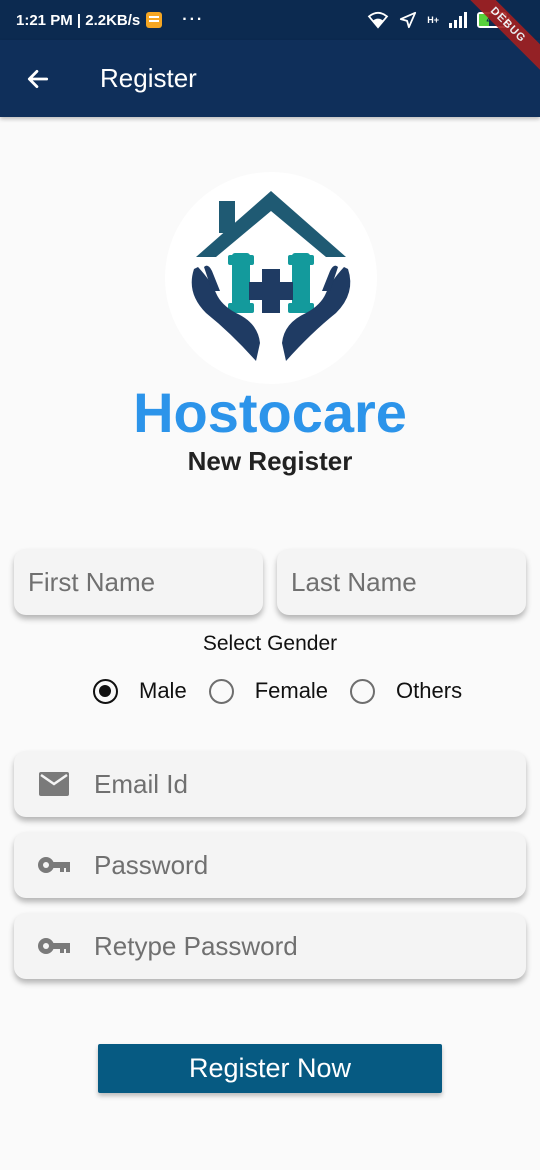 The image size is (540, 1170). What do you see at coordinates (193, 19) in the screenshot?
I see `more-notifications-icon: ···` at bounding box center [193, 19].